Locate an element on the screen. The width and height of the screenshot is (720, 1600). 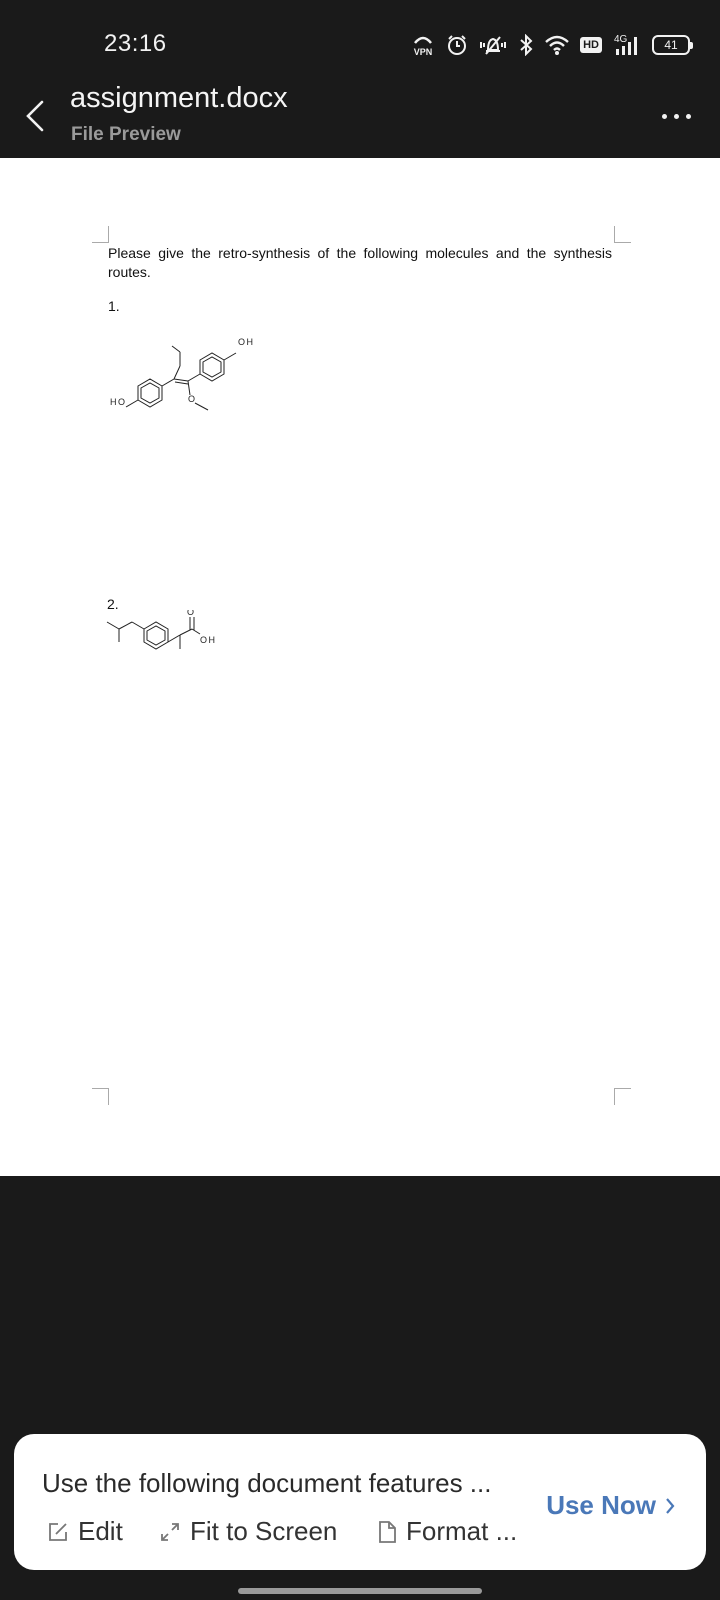
home-indicator is located at coordinates (360, 1591).